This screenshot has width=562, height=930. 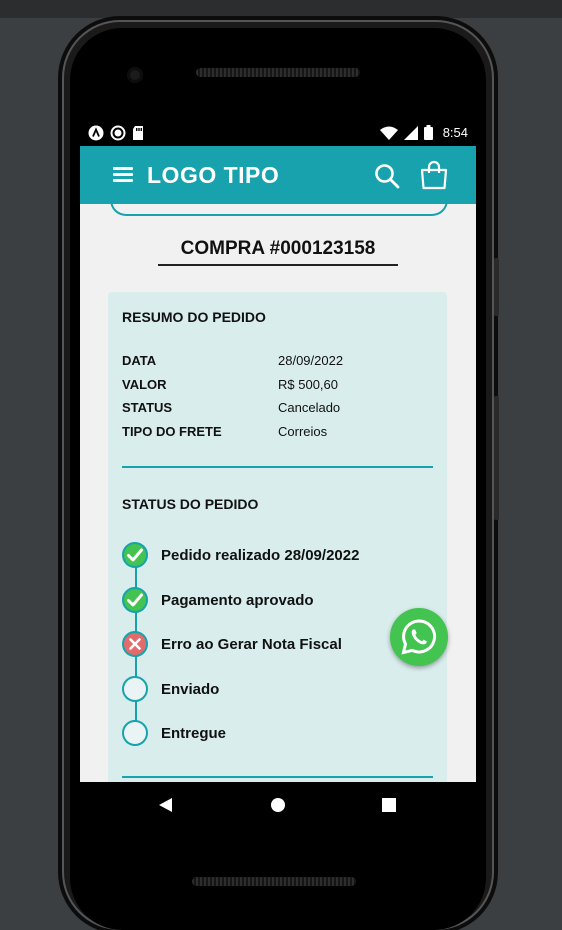 I want to click on summary-value-status: Cancelado, so click(x=309, y=407).